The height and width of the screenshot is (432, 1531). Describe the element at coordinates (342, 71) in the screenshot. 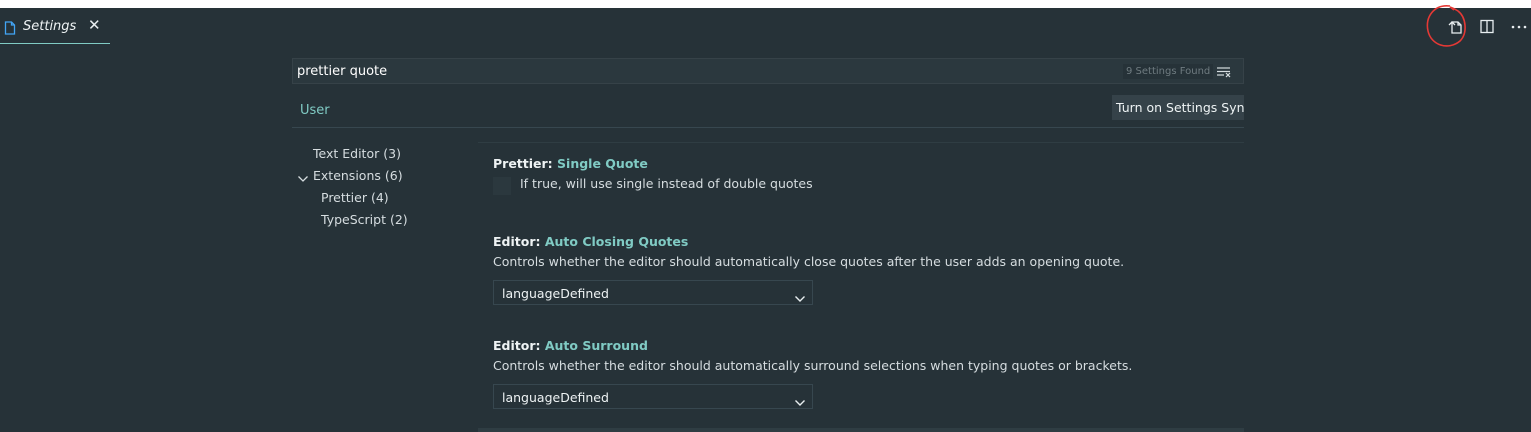

I see `search-query: prettier quote` at that location.